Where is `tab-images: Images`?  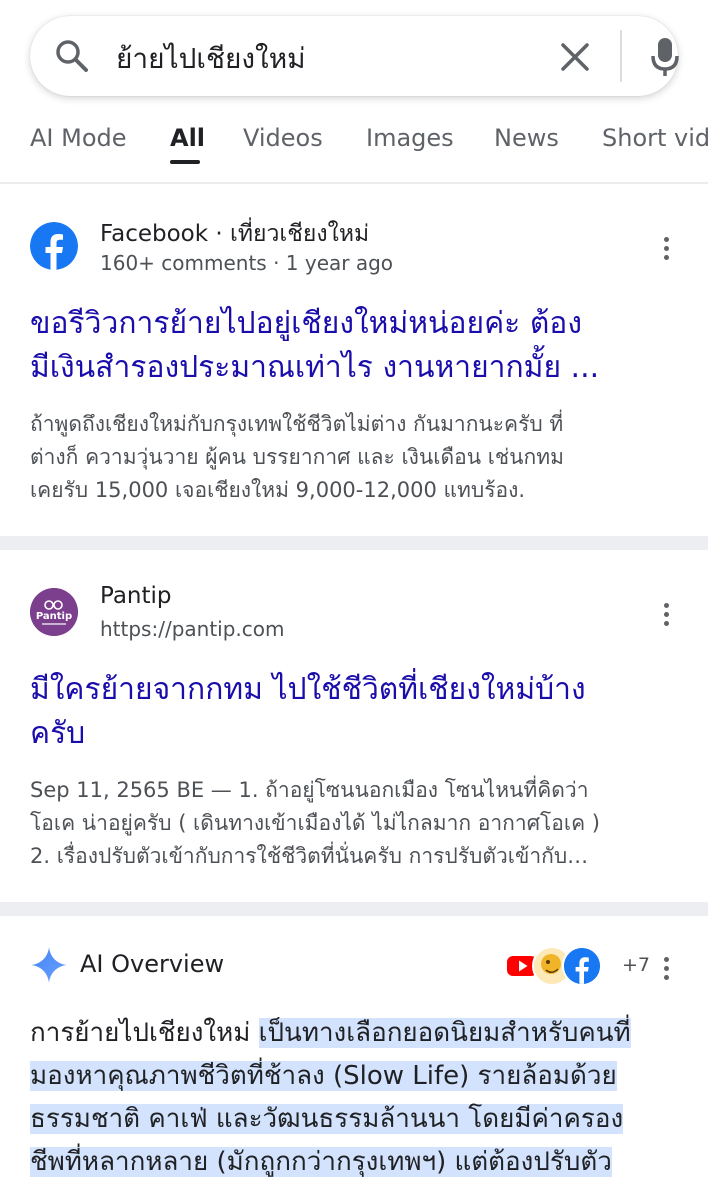
tab-images: Images is located at coordinates (410, 138).